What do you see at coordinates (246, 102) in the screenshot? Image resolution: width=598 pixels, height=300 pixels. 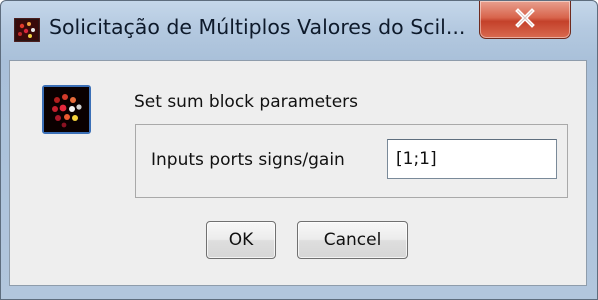 I see `dialog-message: Set sum block parameters` at bounding box center [246, 102].